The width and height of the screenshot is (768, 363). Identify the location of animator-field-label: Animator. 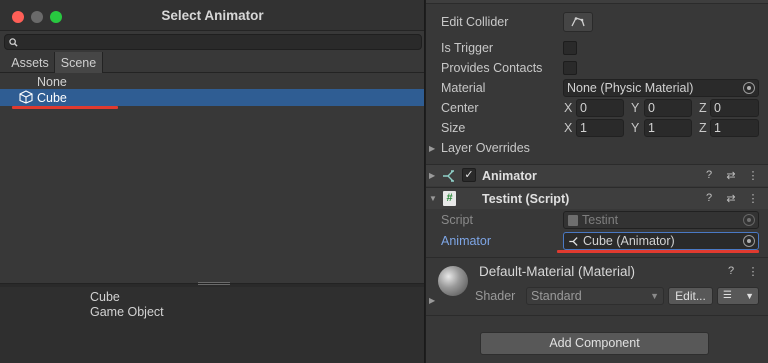
(466, 241).